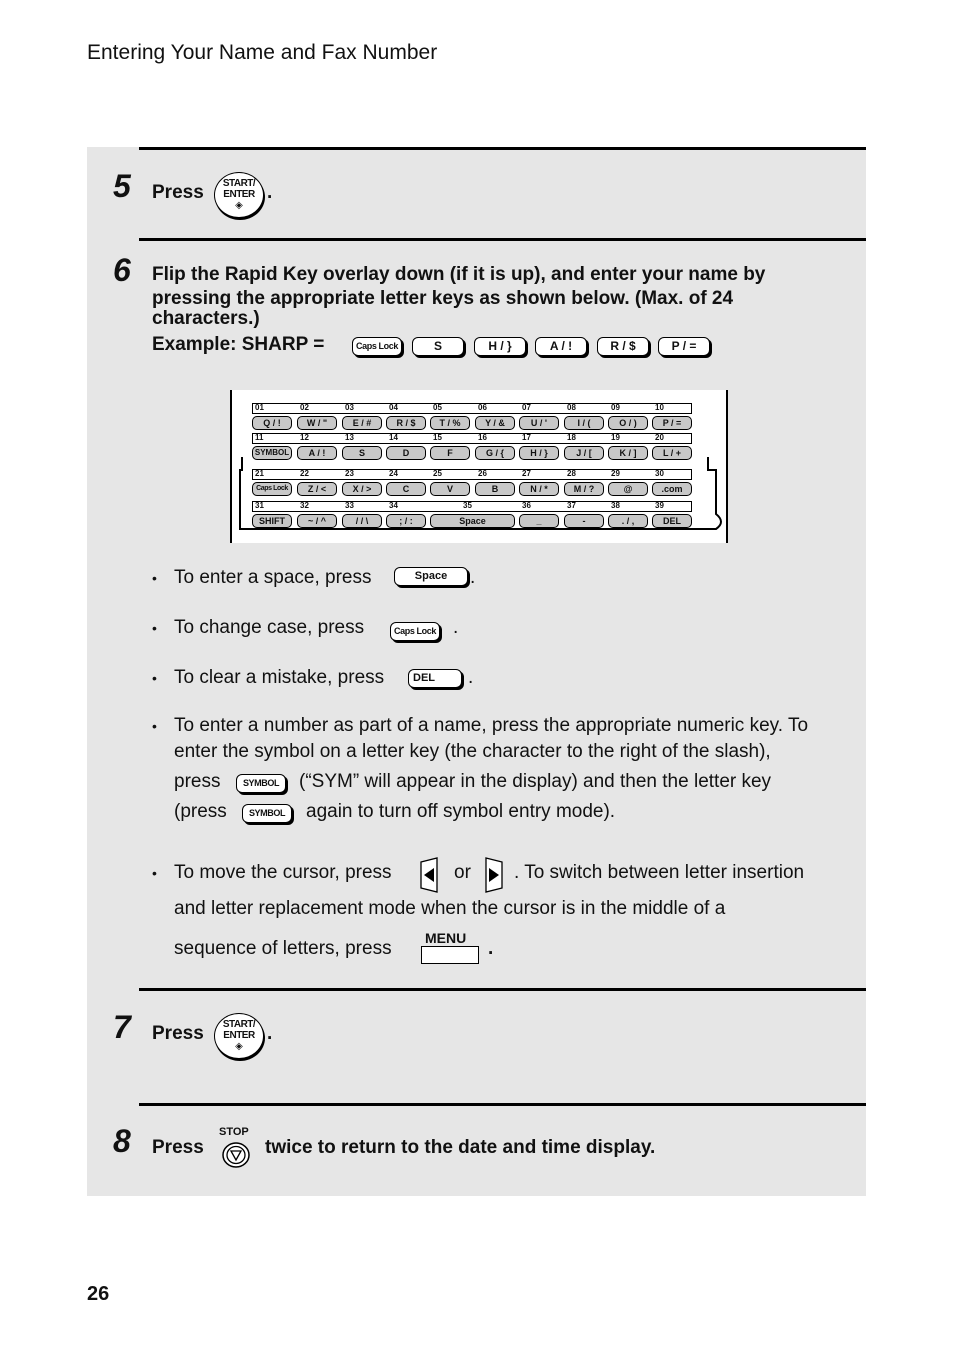 The image size is (954, 1352). Describe the element at coordinates (272, 423) in the screenshot. I see `overlay-key: Q / !` at that location.